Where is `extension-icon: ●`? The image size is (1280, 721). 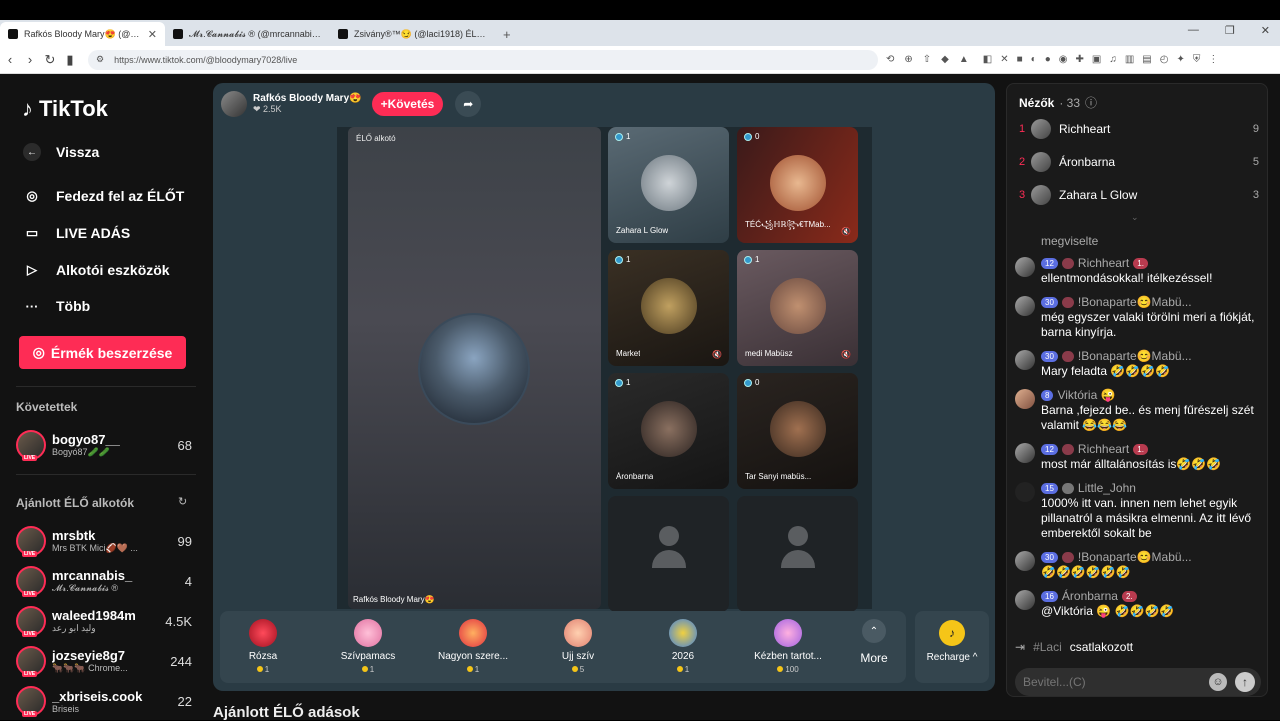
extension-icon: ● is located at coordinates (1048, 59).